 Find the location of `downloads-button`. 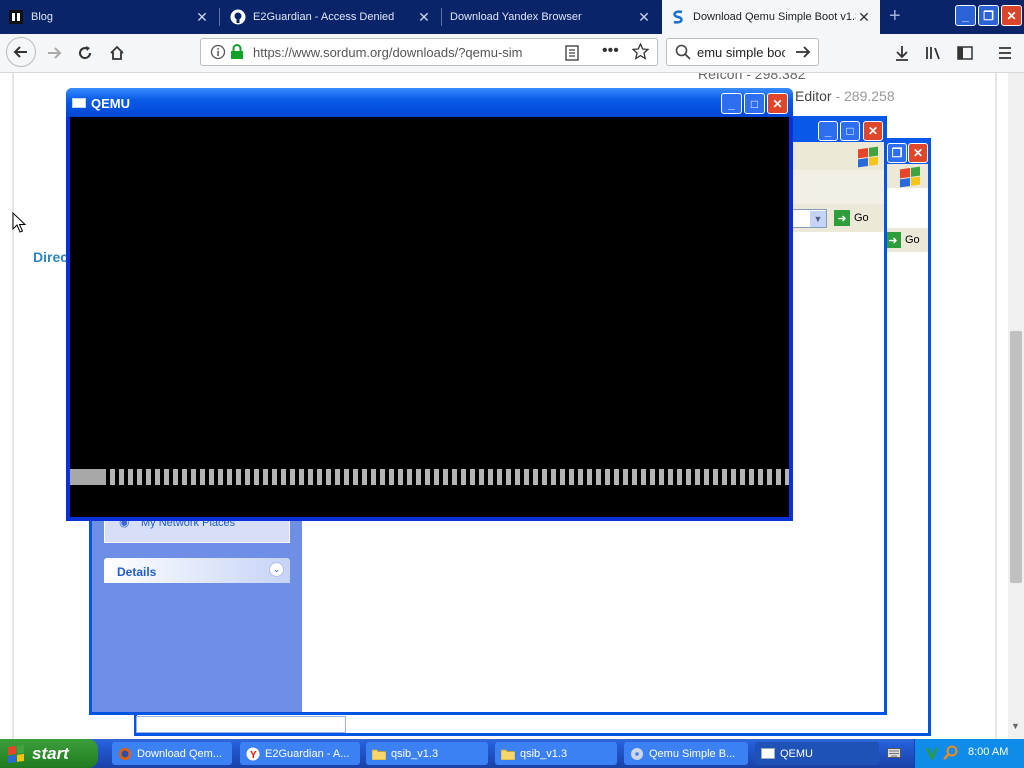

downloads-button is located at coordinates (902, 53).